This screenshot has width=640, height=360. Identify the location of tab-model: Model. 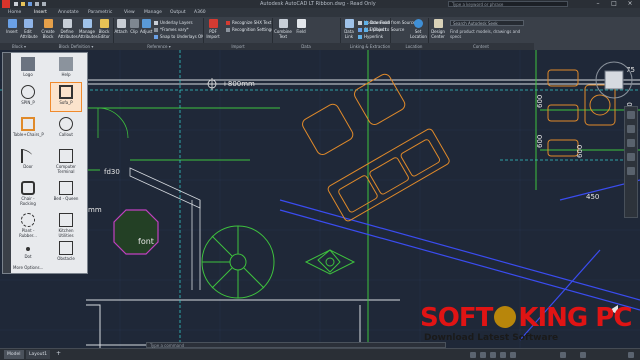
(14, 354).